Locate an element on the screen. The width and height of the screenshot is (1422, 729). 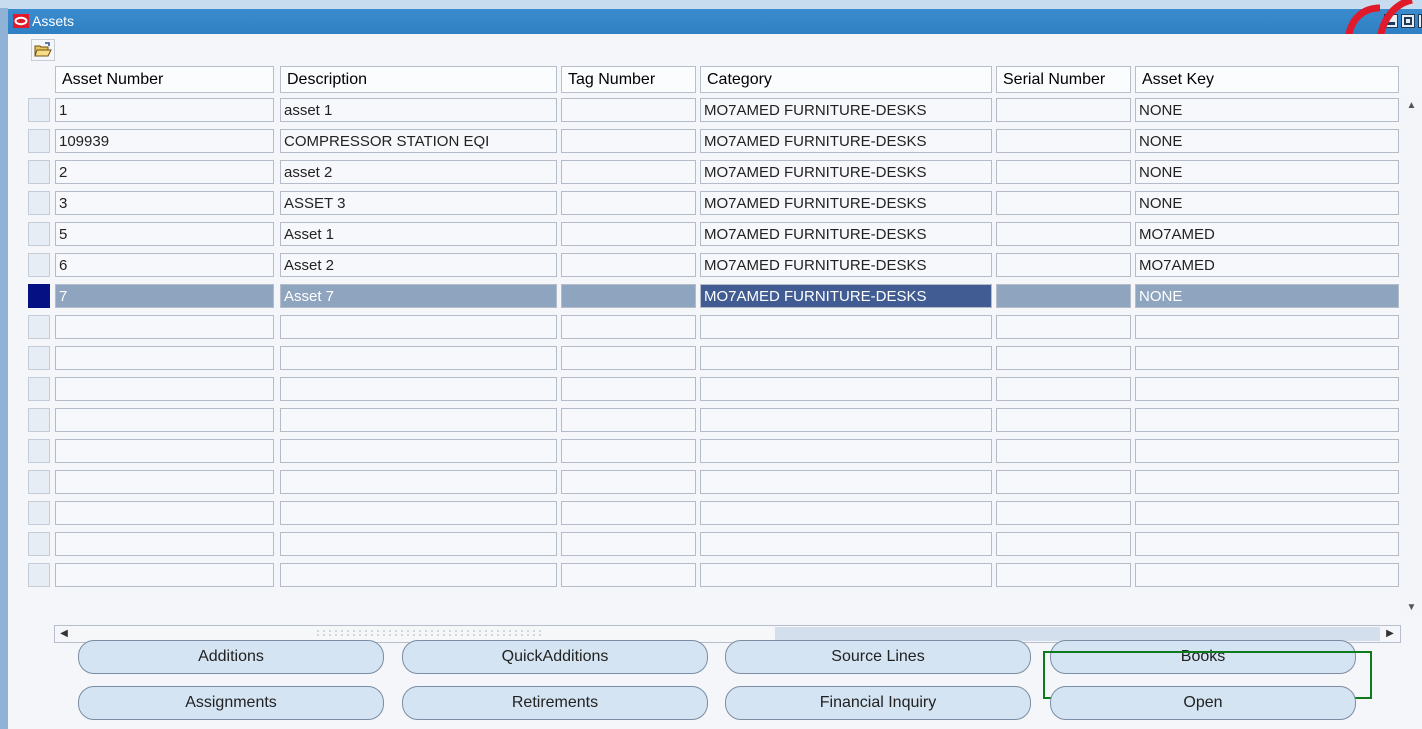
table-row: 3 ASSET 3 MO7AMED FURNITURE-DESKS NONE is located at coordinates (715, 203).